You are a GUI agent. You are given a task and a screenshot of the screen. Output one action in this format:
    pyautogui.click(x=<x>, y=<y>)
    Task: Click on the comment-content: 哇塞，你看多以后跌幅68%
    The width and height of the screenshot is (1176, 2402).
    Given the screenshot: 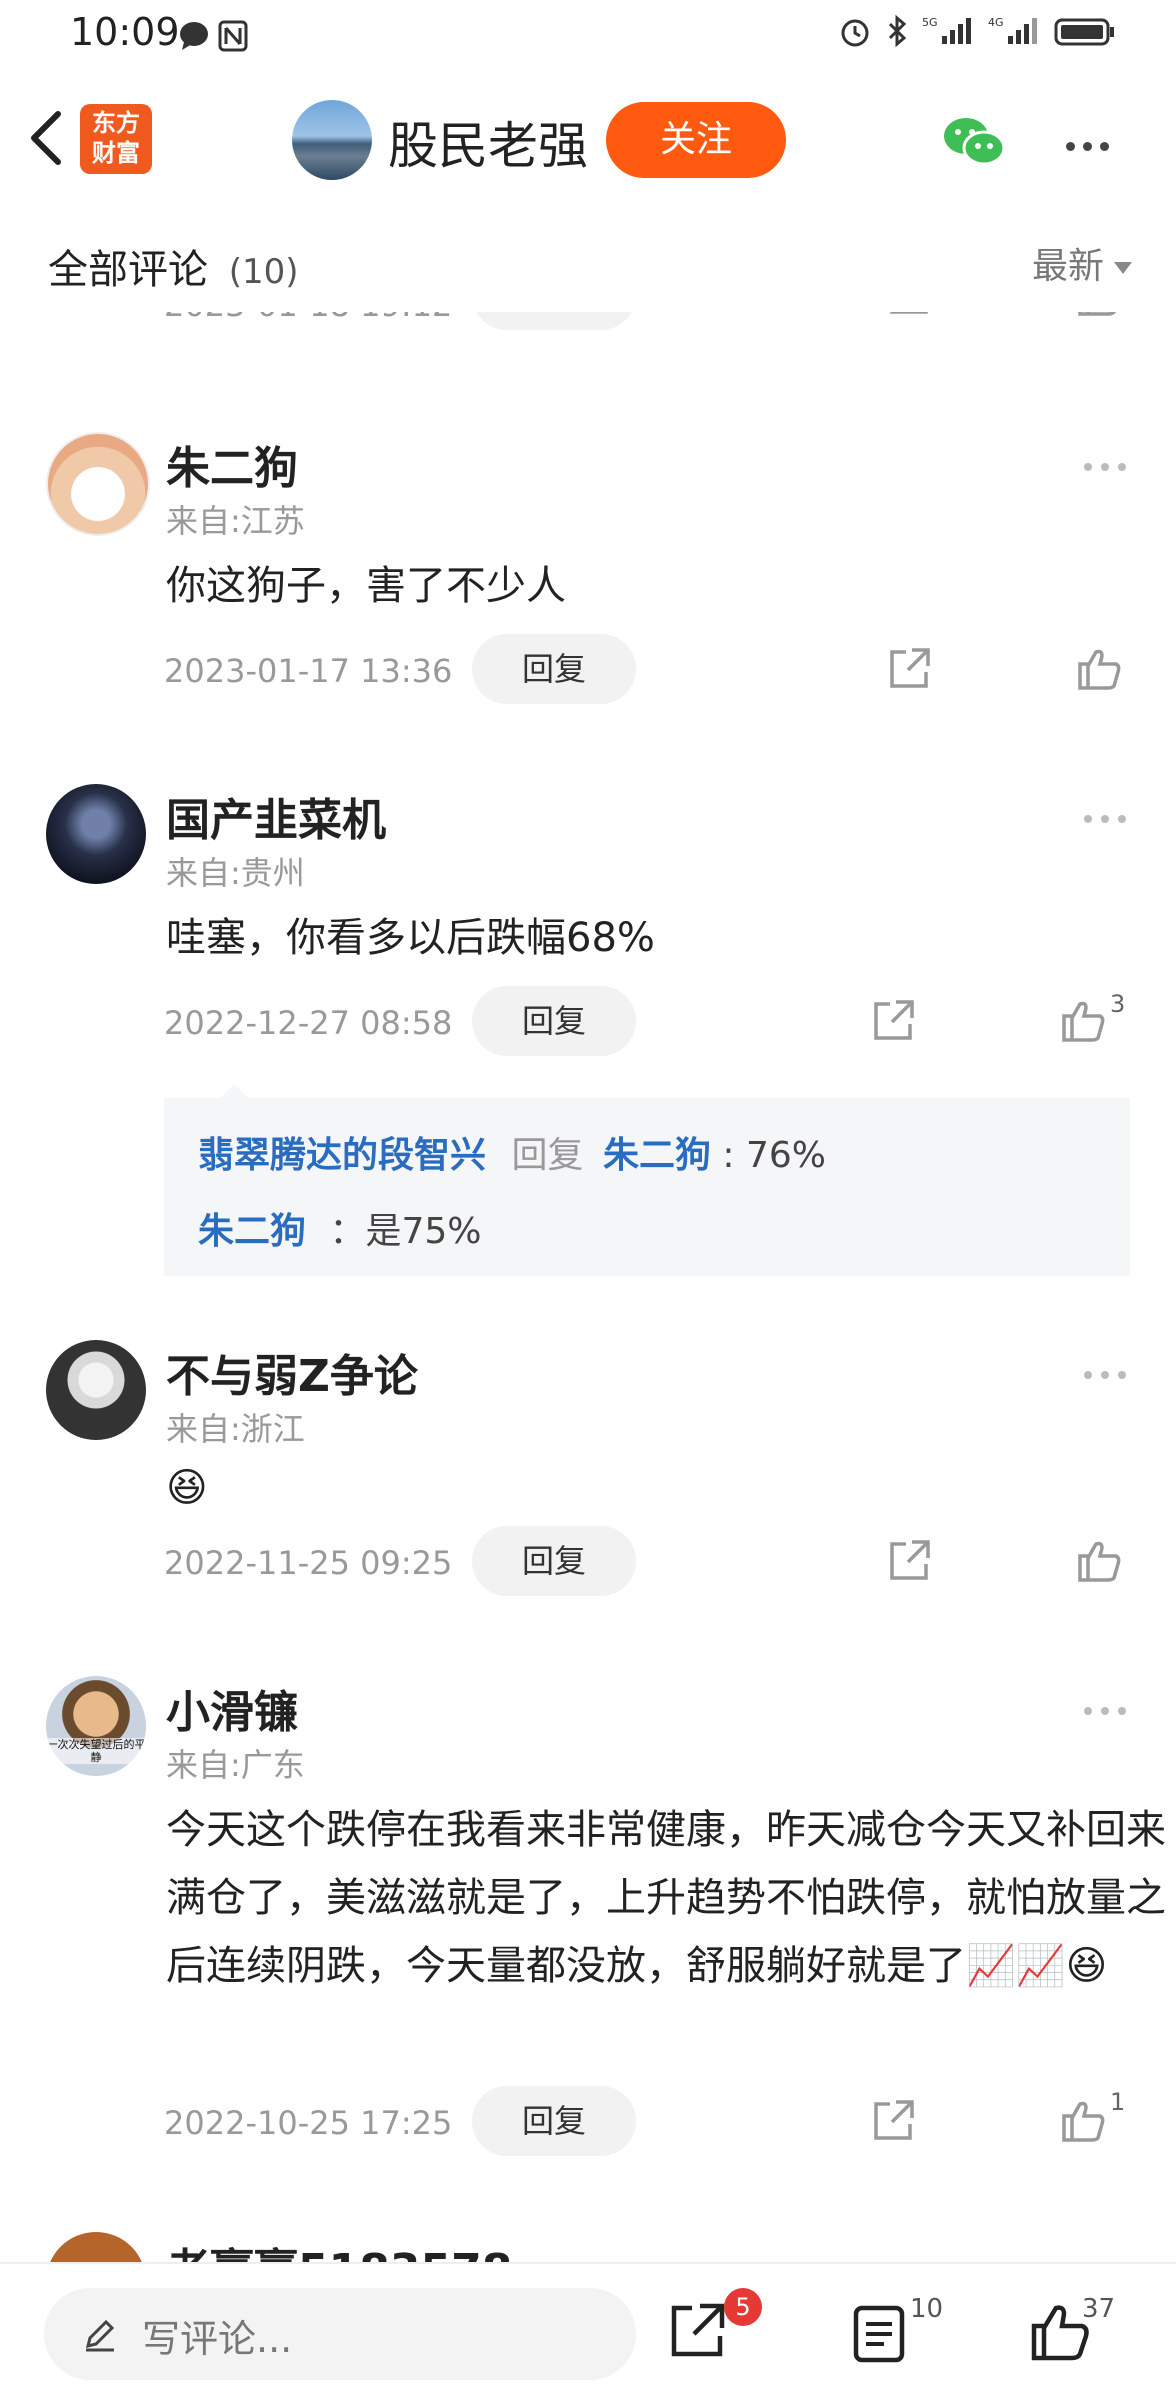 What is the action you would take?
    pyautogui.click(x=410, y=938)
    